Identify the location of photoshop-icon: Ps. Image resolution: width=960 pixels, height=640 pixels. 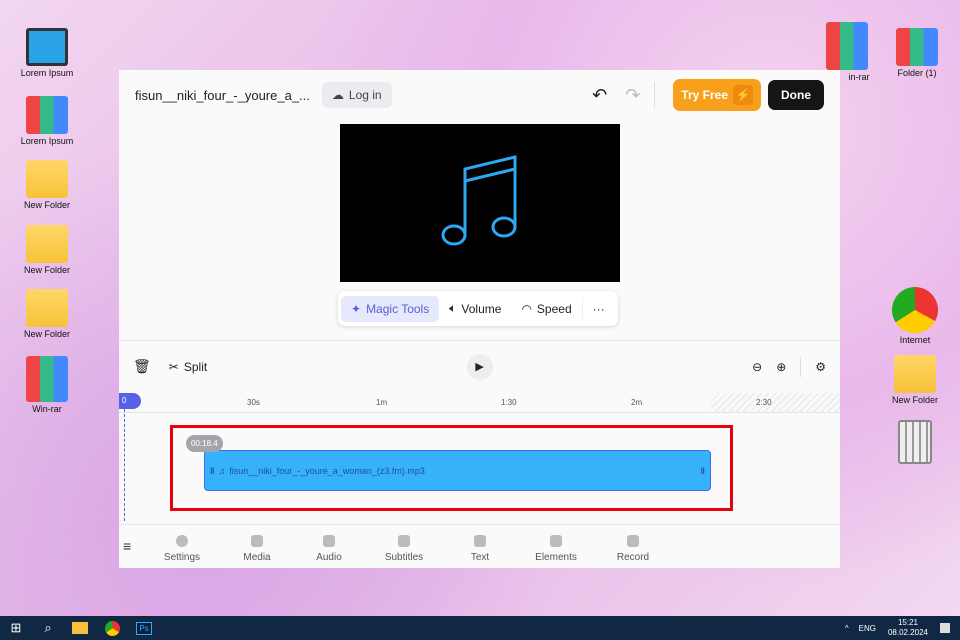
(144, 628).